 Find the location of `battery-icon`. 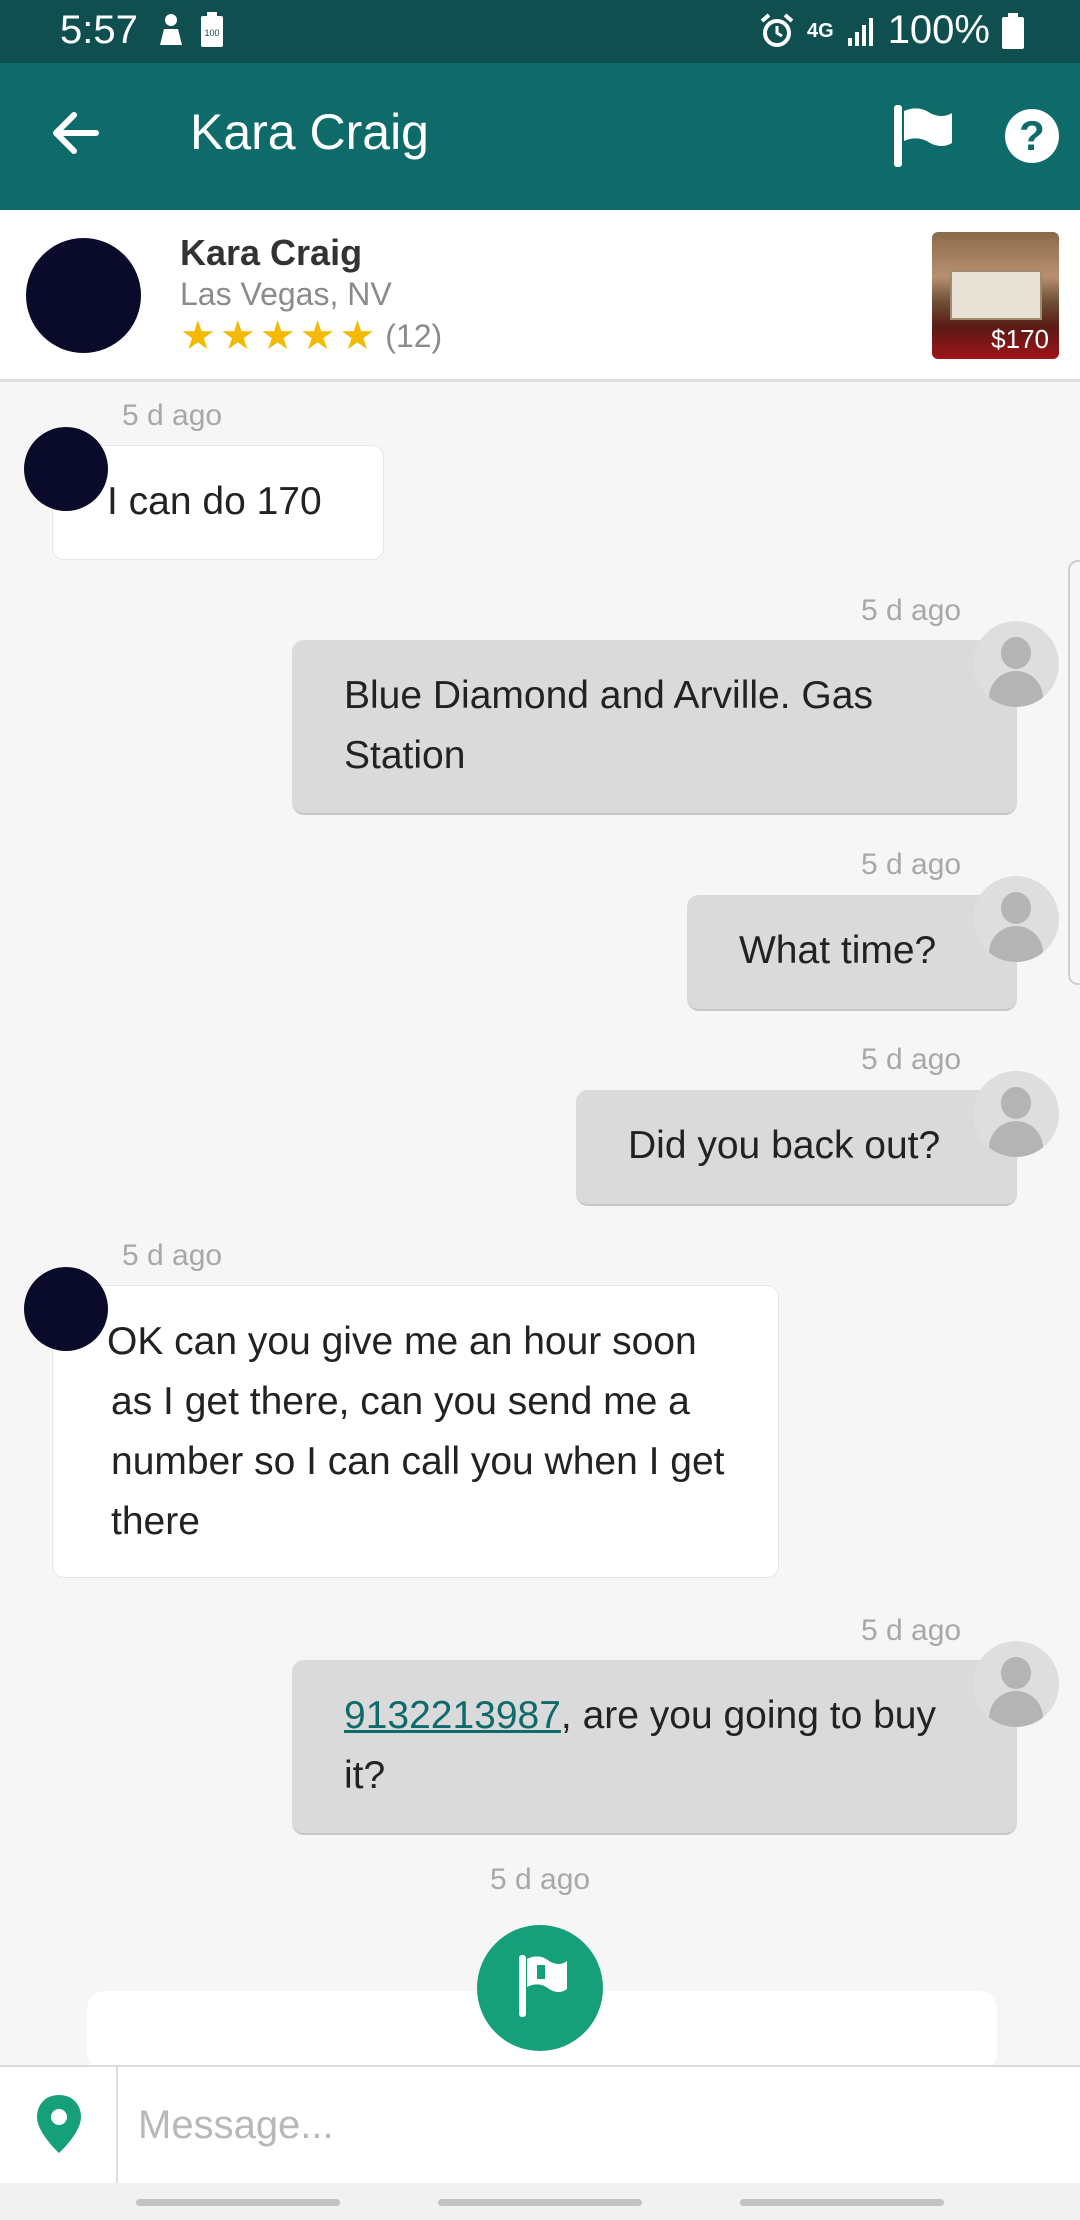

battery-icon is located at coordinates (1013, 30).